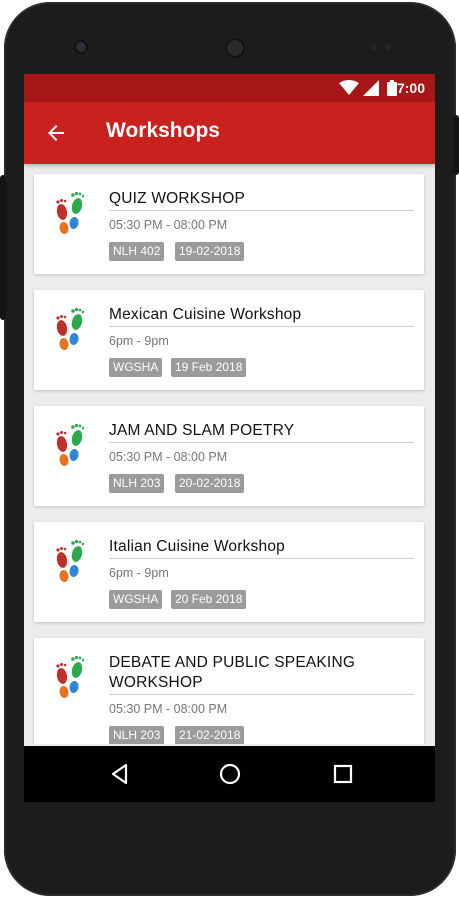  What do you see at coordinates (197, 546) in the screenshot?
I see `workshop-title: Italian Cuisine Workshop` at bounding box center [197, 546].